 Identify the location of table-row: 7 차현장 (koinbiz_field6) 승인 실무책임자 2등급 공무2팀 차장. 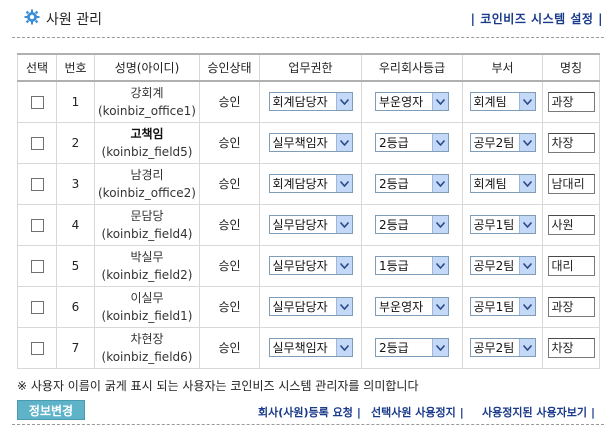
(308, 347).